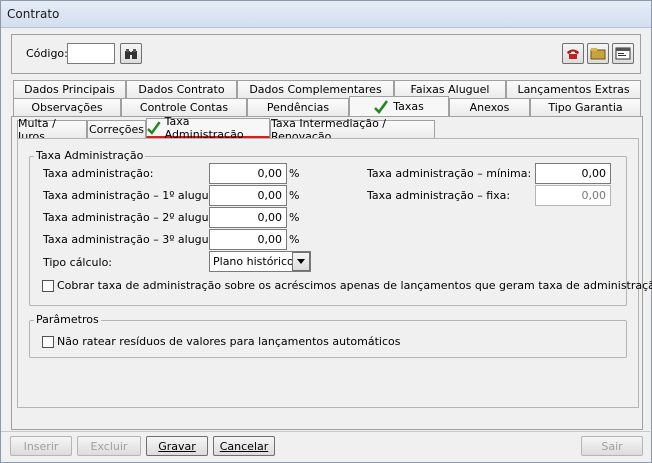 Image resolution: width=652 pixels, height=463 pixels. Describe the element at coordinates (47, 53) in the screenshot. I see `codigo-label: Código:` at that location.